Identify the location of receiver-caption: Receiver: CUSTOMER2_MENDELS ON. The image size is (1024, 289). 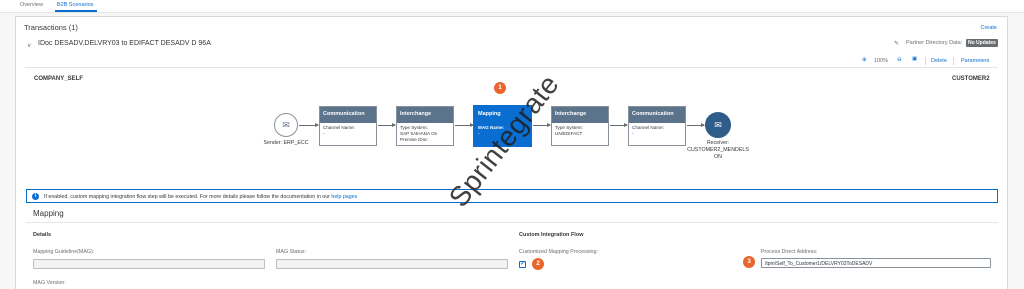
(718, 150).